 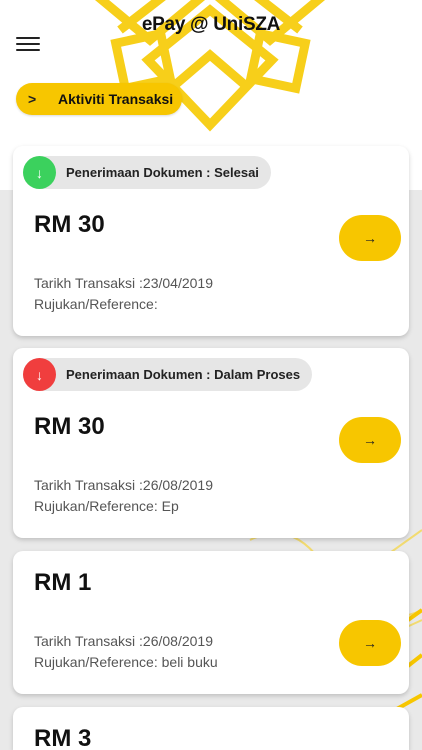 What do you see at coordinates (211, 728) in the screenshot?
I see `transaction-card: RM 3` at bounding box center [211, 728].